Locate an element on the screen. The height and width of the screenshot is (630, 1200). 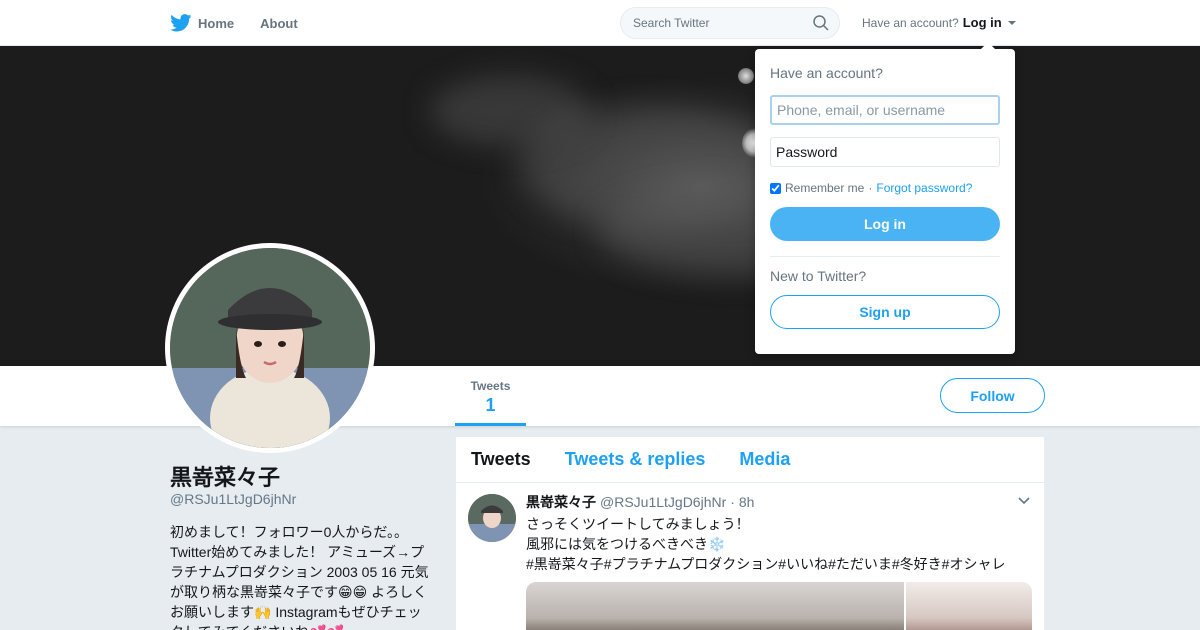
tweets-stat: Tweets 1 is located at coordinates (490, 396).